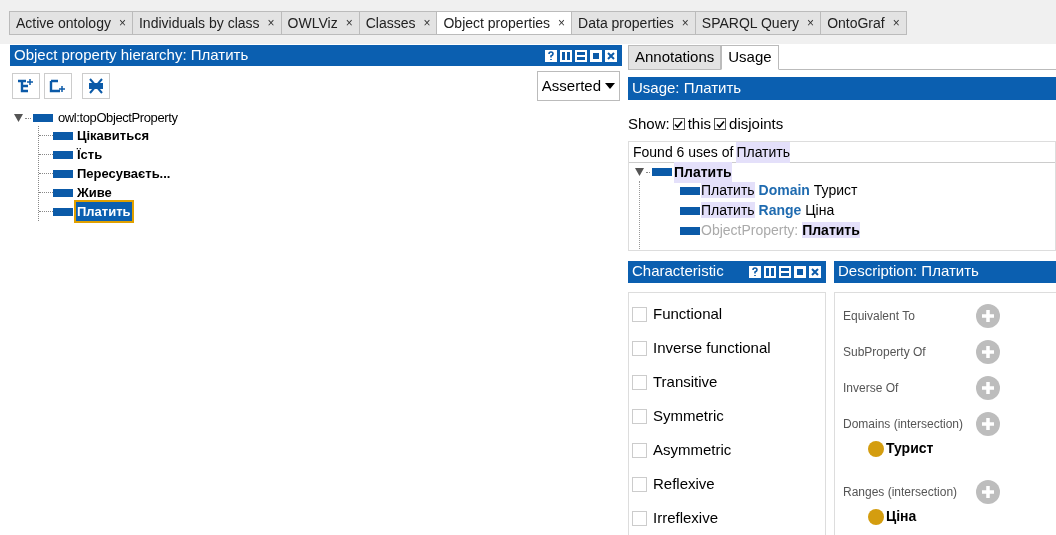 This screenshot has width=1056, height=535. What do you see at coordinates (885, 352) in the screenshot?
I see `section-label: SubProperty Of` at bounding box center [885, 352].